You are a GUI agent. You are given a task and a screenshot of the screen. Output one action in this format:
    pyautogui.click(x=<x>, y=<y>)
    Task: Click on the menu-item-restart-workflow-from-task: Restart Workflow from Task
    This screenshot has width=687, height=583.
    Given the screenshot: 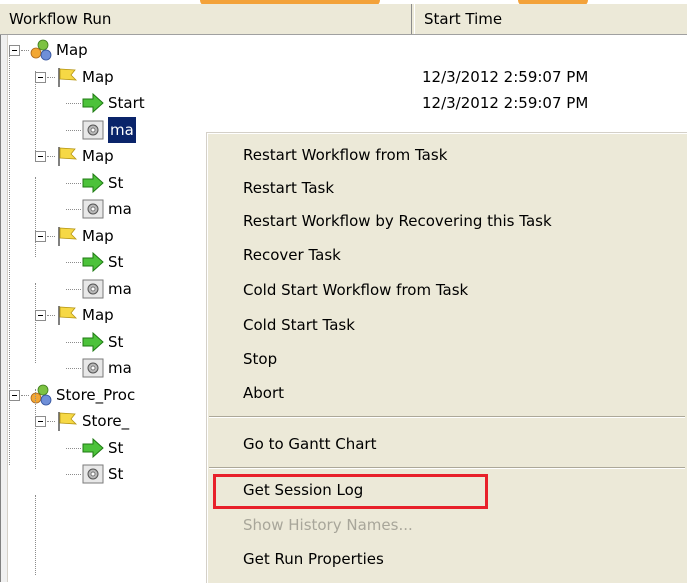 What is the action you would take?
    pyautogui.click(x=345, y=155)
    